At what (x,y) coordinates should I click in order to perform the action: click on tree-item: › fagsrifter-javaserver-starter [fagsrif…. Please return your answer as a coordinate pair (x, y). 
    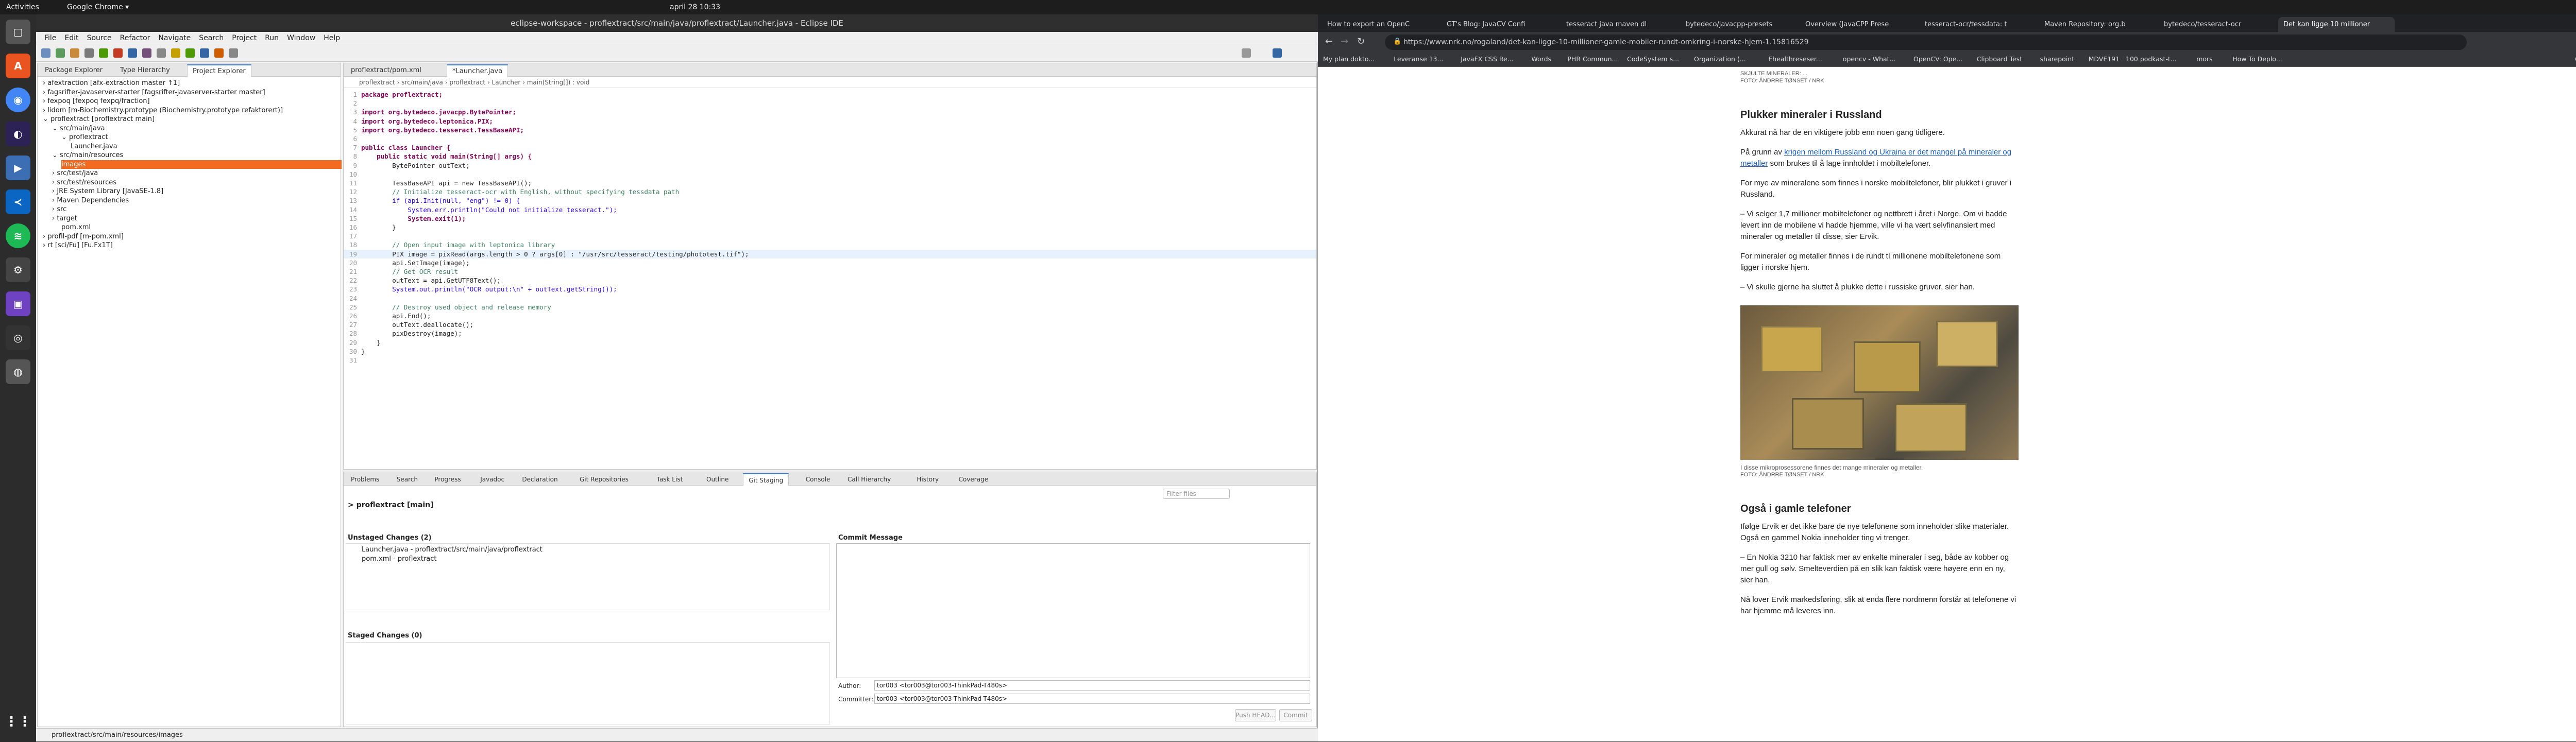
    Looking at the image, I should click on (154, 92).